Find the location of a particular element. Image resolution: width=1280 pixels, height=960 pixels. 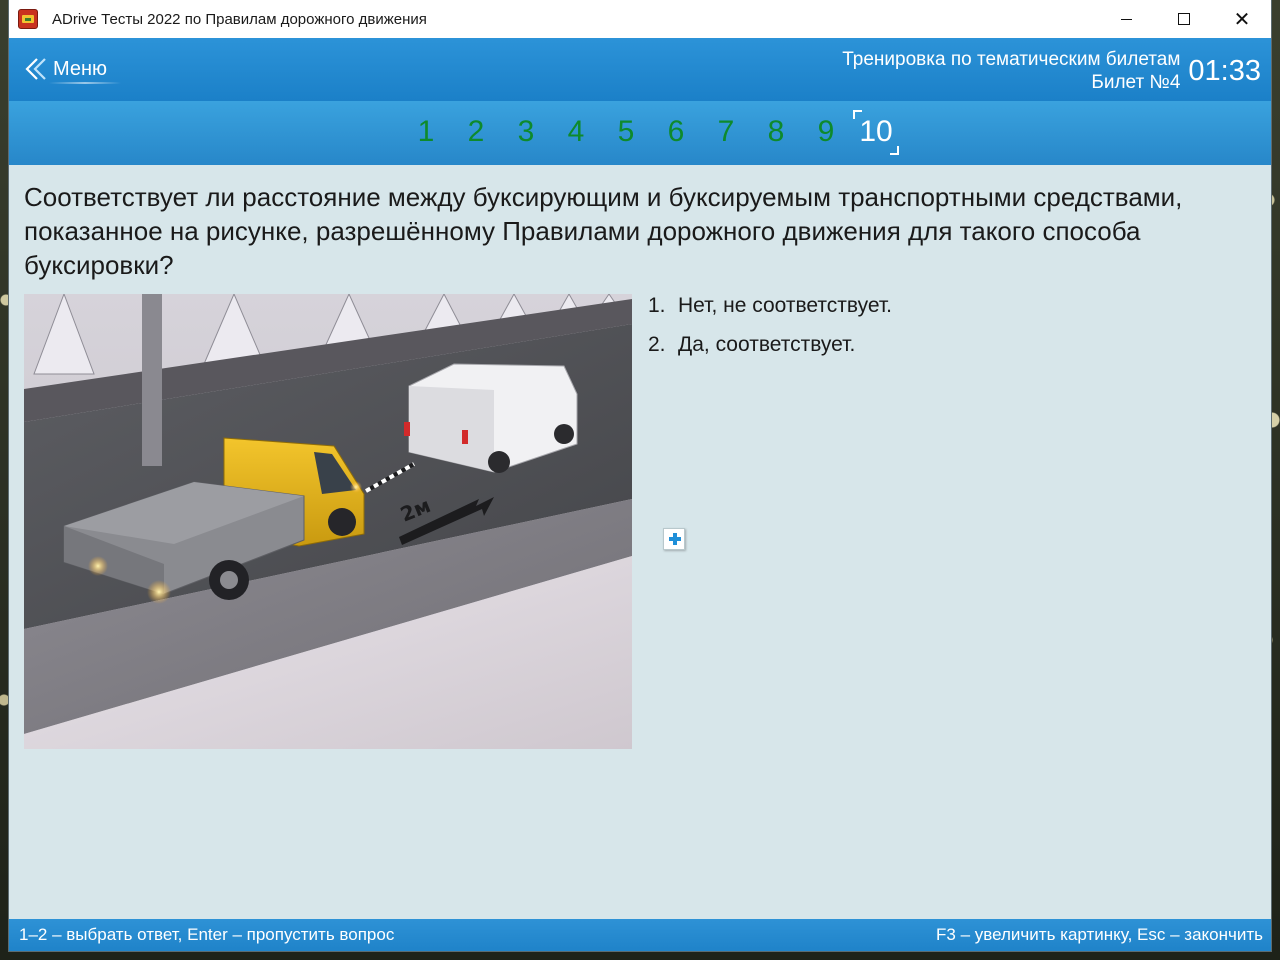

close-button: ✕ is located at coordinates (1242, 19).